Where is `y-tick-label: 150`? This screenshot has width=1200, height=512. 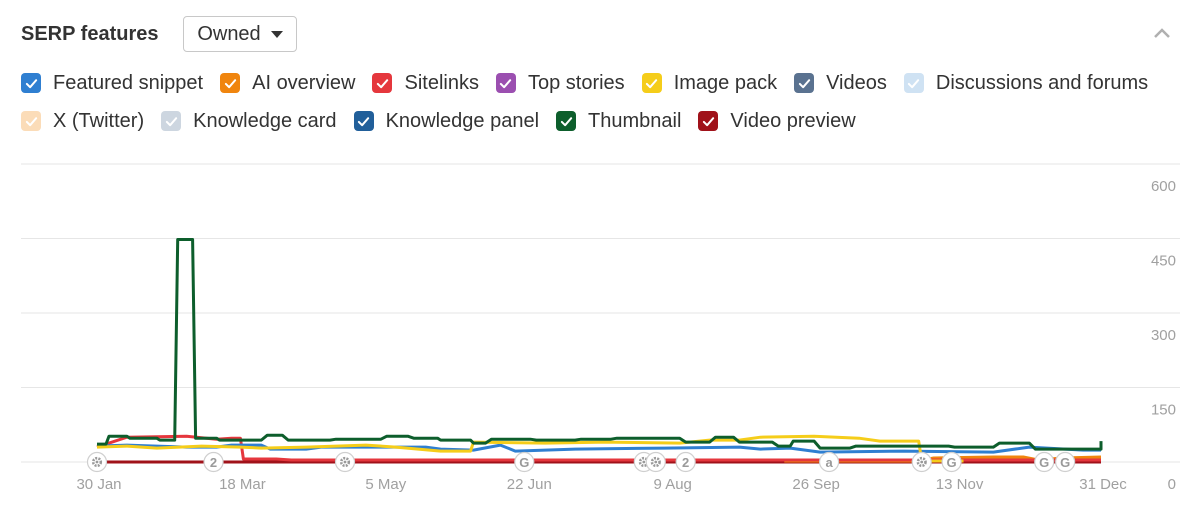
y-tick-label: 150 is located at coordinates (1163, 410).